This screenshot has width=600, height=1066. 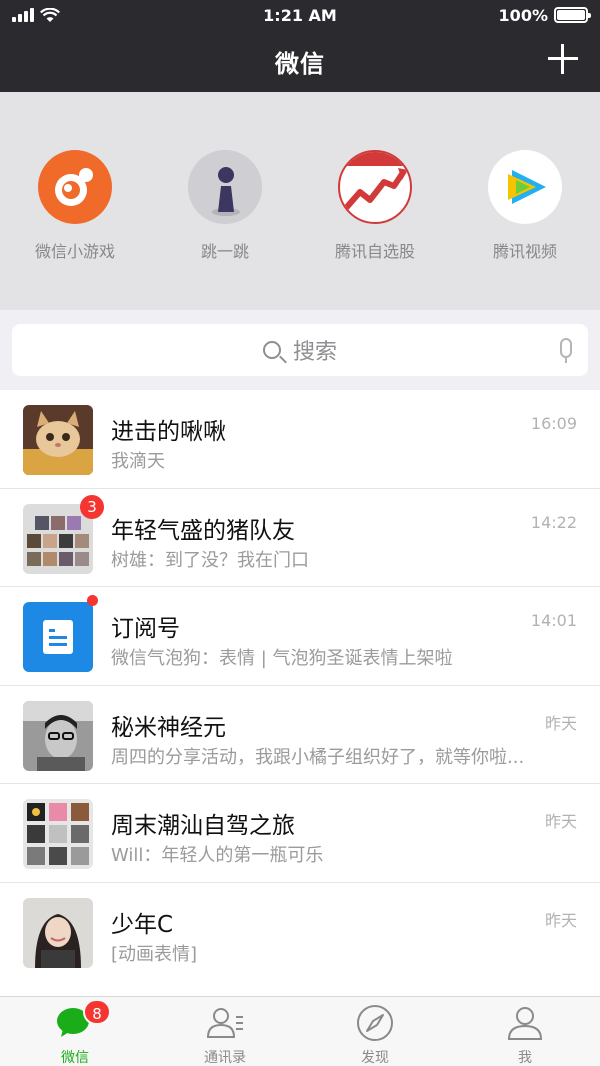 What do you see at coordinates (300, 636) in the screenshot?
I see `chat-row: 订阅号 微信气泡狗：表情 | 气泡狗圣诞表情上架啦 14:01` at bounding box center [300, 636].